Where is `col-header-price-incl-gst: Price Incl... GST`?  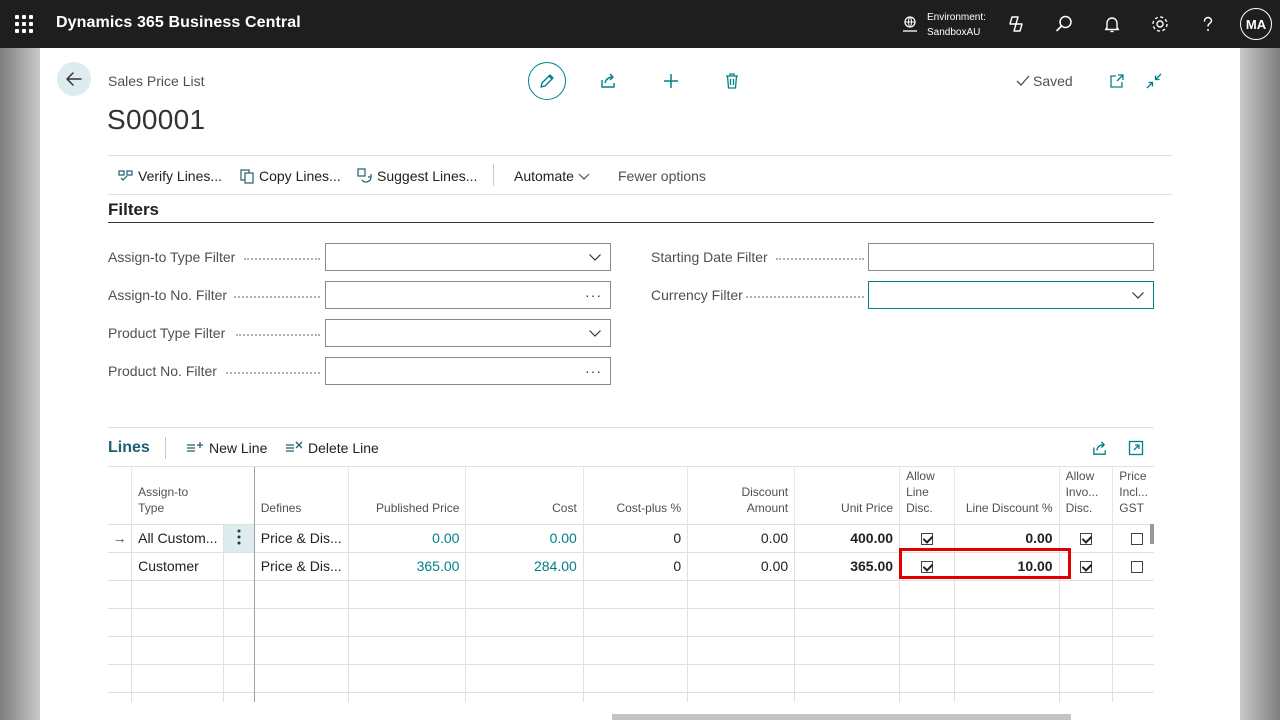 col-header-price-incl-gst: Price Incl... GST is located at coordinates (1133, 495).